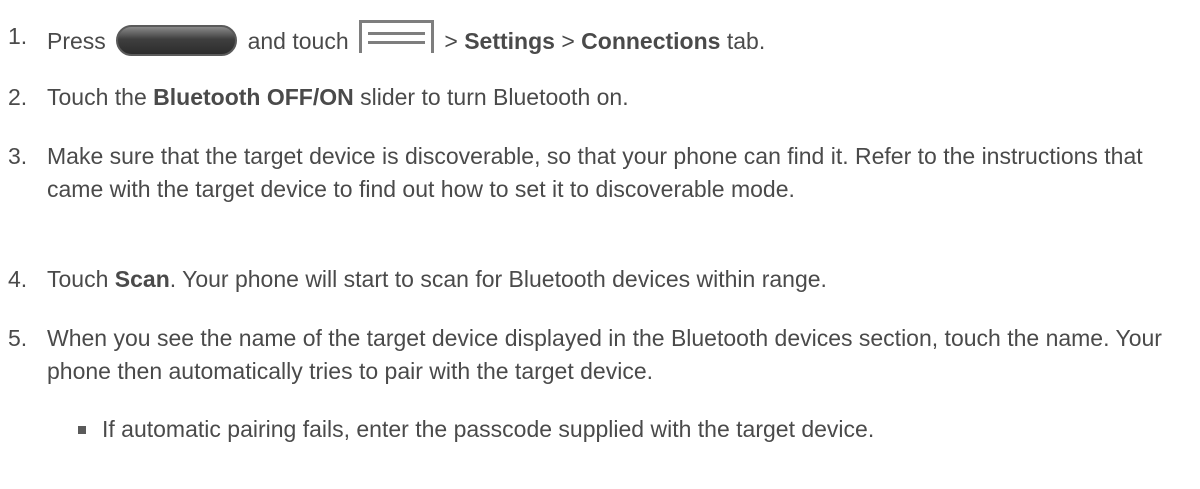 The image size is (1200, 489). Describe the element at coordinates (18, 97) in the screenshot. I see `step-number: 2.` at that location.